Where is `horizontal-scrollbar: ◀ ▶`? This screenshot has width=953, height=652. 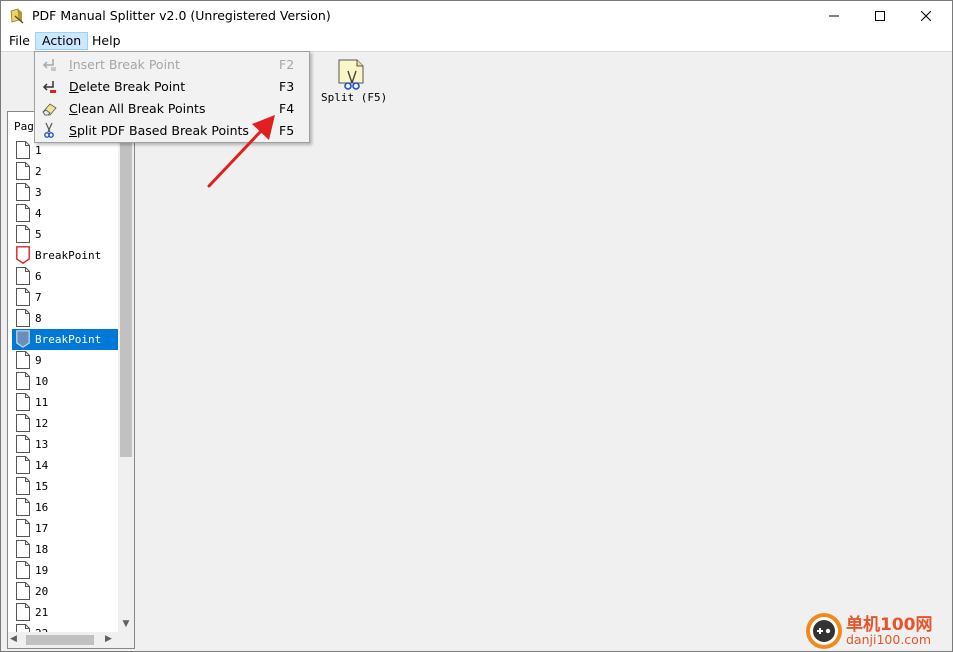 horizontal-scrollbar: ◀ ▶ is located at coordinates (63, 640).